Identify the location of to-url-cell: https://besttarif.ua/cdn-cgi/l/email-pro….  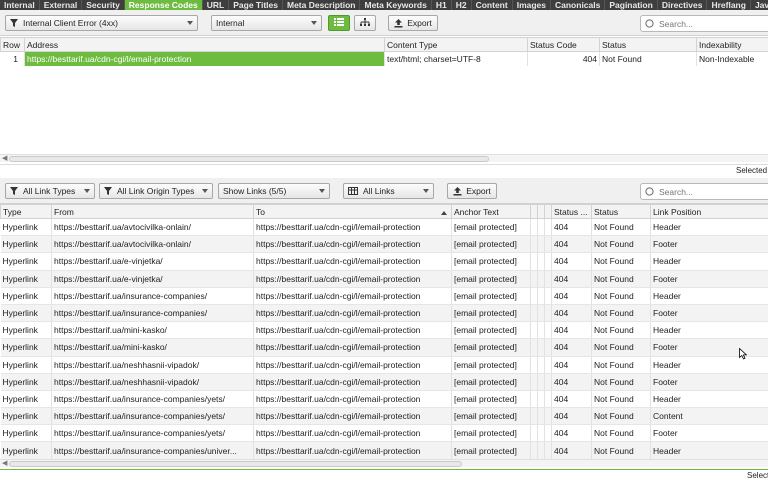
(352, 433).